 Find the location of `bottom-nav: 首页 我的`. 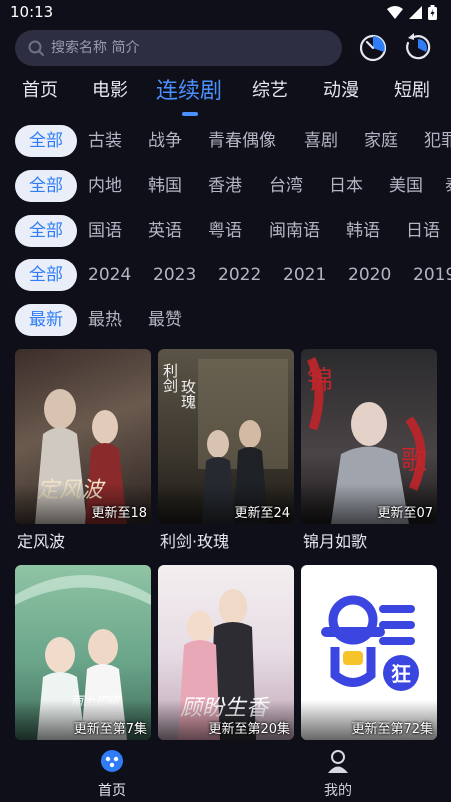

bottom-nav: 首页 我的 is located at coordinates (225, 772).